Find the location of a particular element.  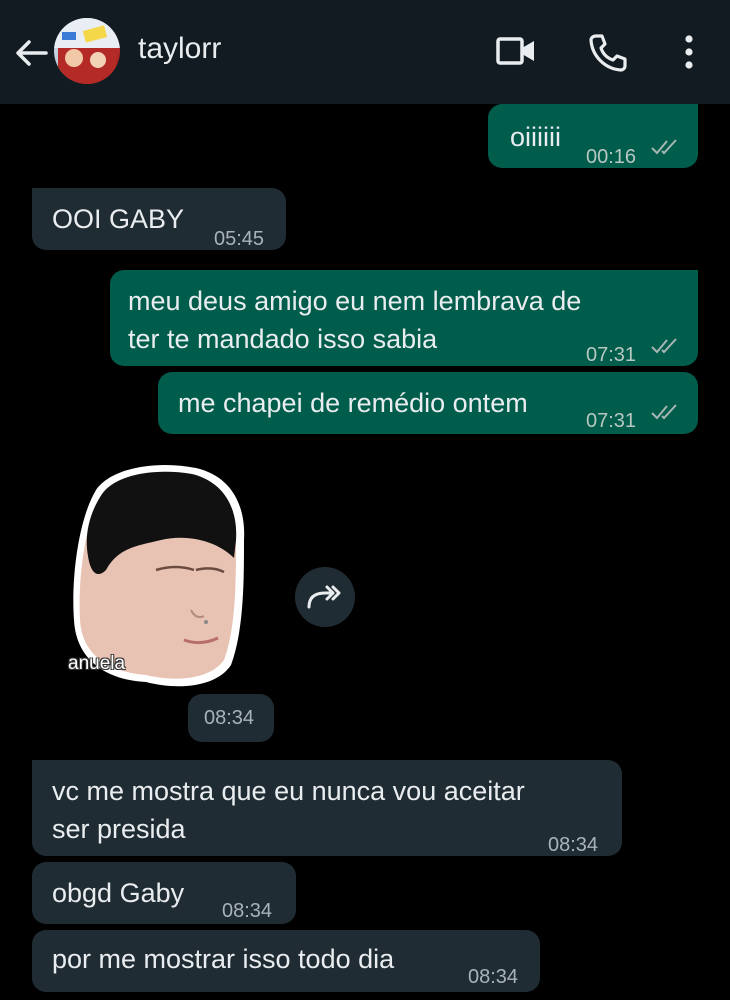

message-bubble-outgoing: me chapei de remédio ontem 07:31 is located at coordinates (428, 403).